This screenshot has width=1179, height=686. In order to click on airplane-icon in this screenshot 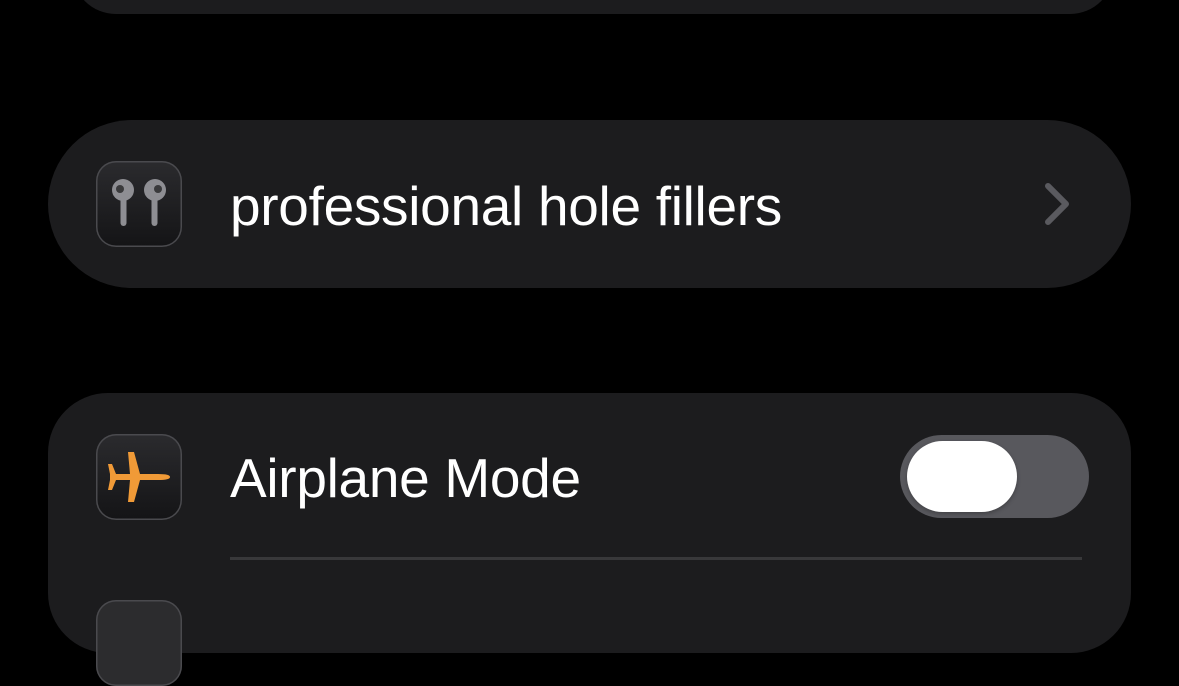, I will do `click(139, 477)`.